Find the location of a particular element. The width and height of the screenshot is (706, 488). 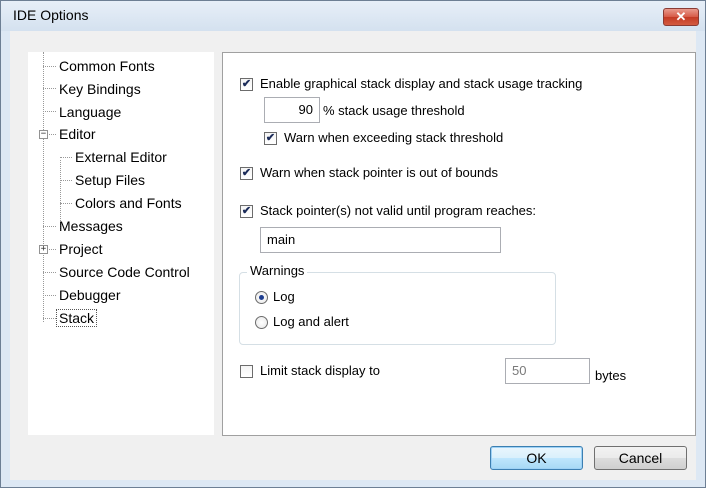

tree-item-label: Editor is located at coordinates (77, 134).